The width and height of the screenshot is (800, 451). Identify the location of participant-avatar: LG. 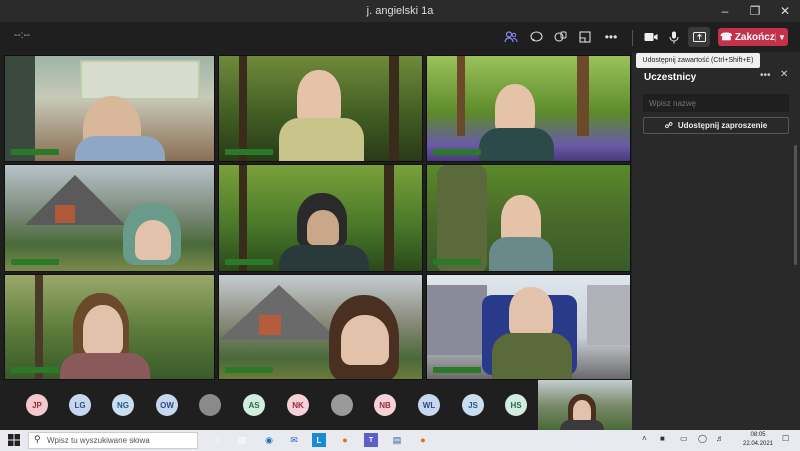
(80, 405).